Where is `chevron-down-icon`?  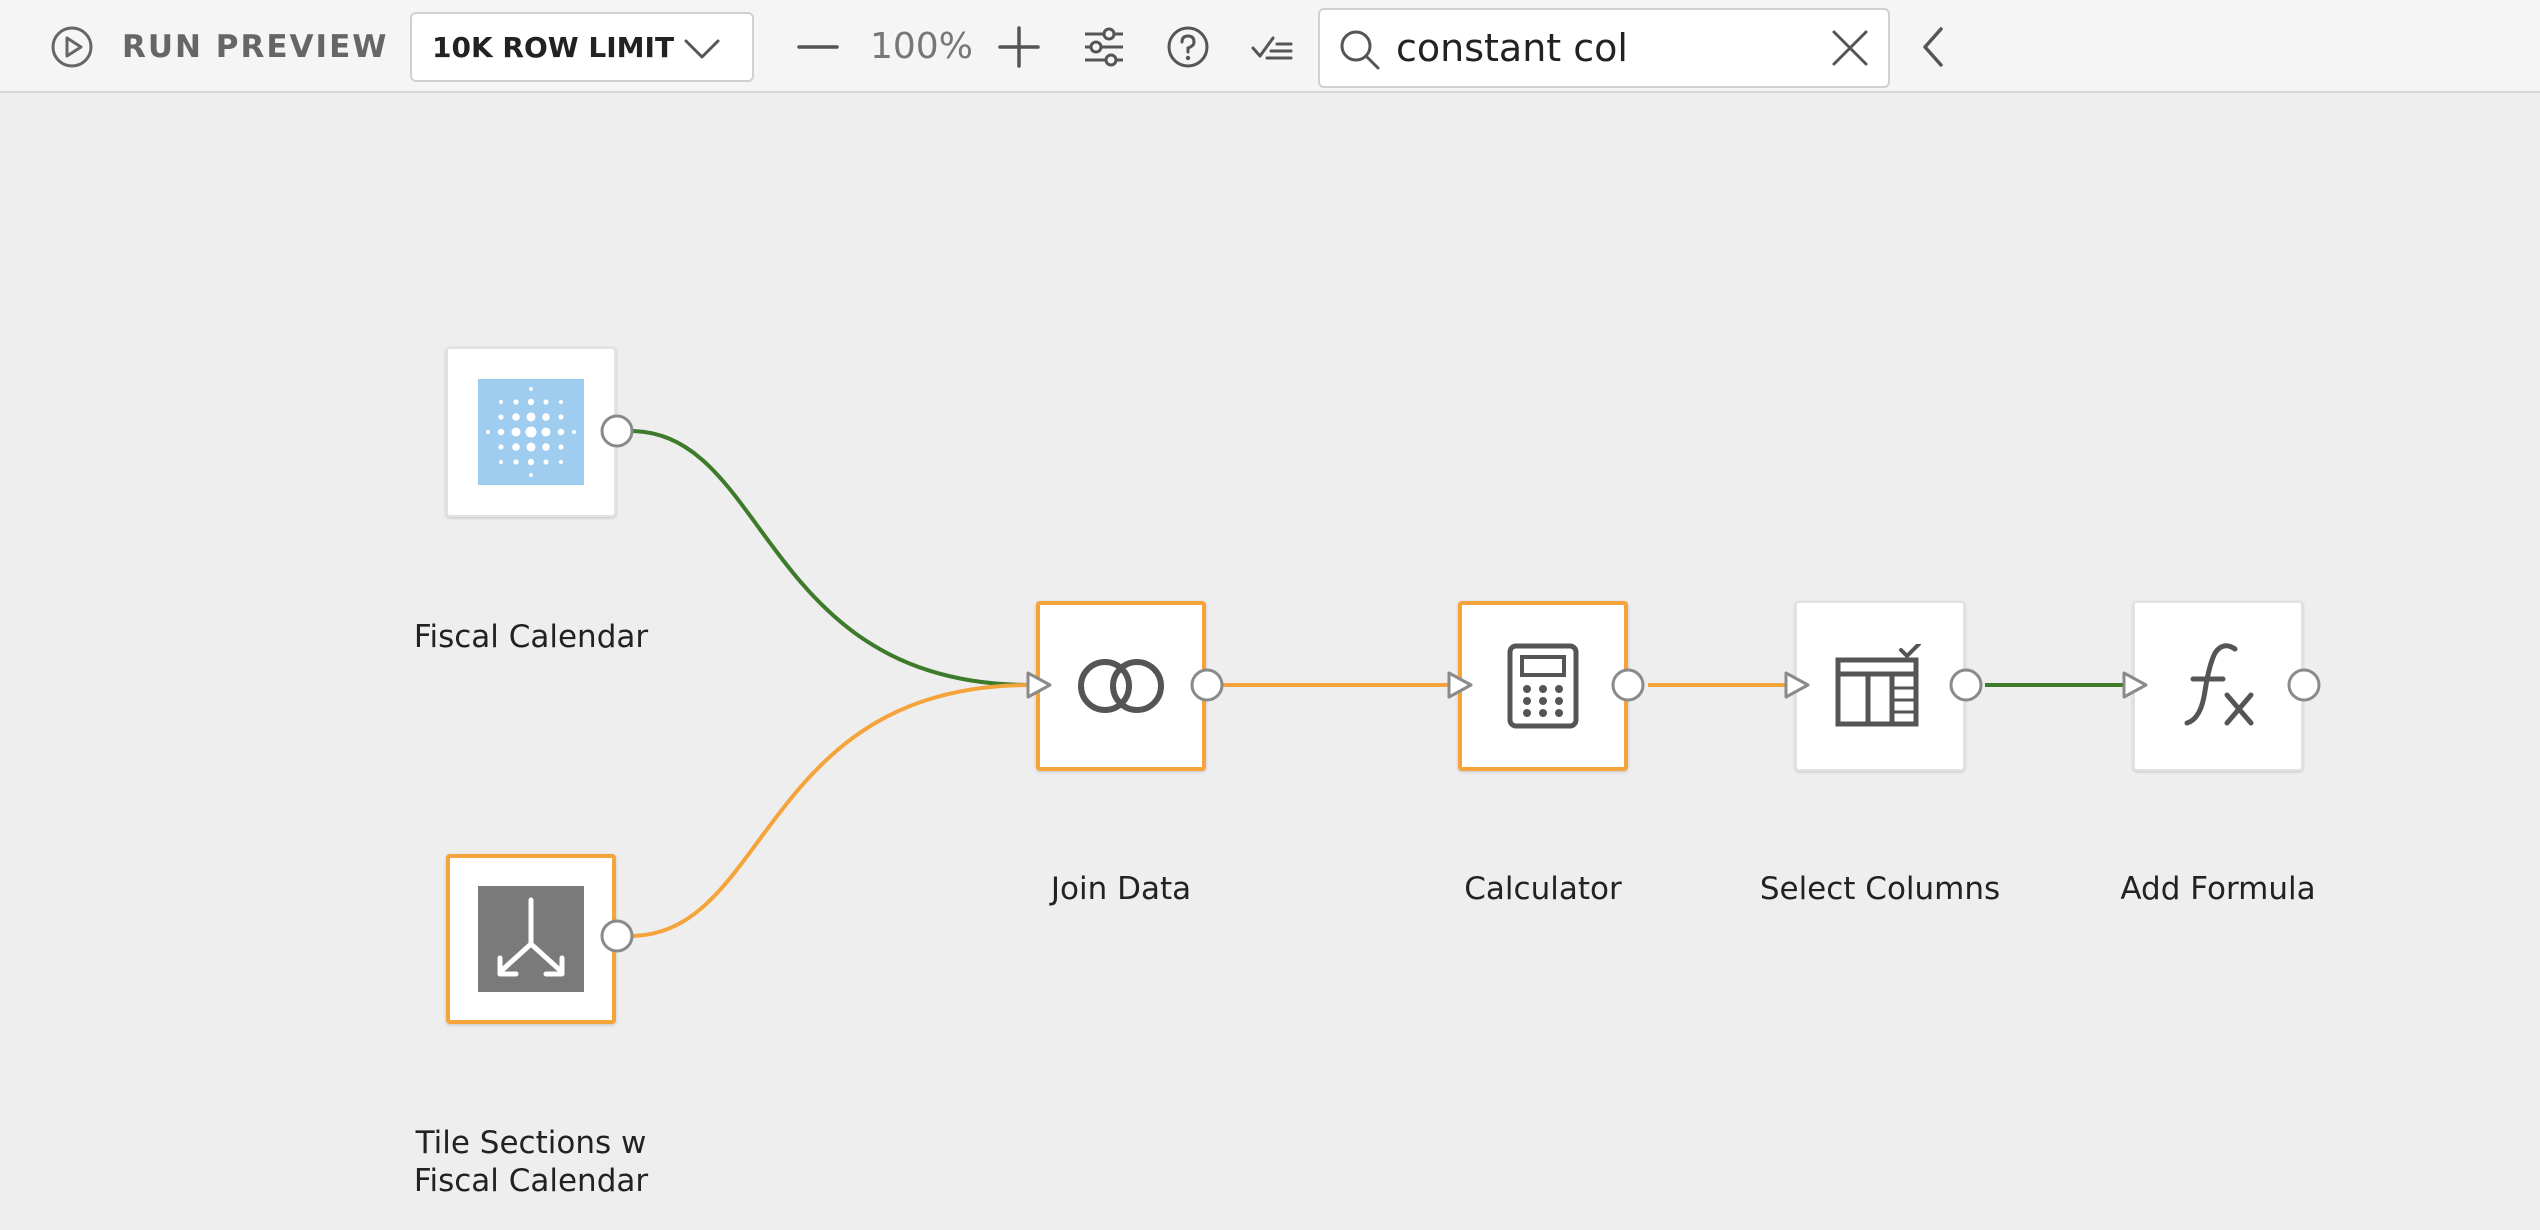 chevron-down-icon is located at coordinates (702, 49).